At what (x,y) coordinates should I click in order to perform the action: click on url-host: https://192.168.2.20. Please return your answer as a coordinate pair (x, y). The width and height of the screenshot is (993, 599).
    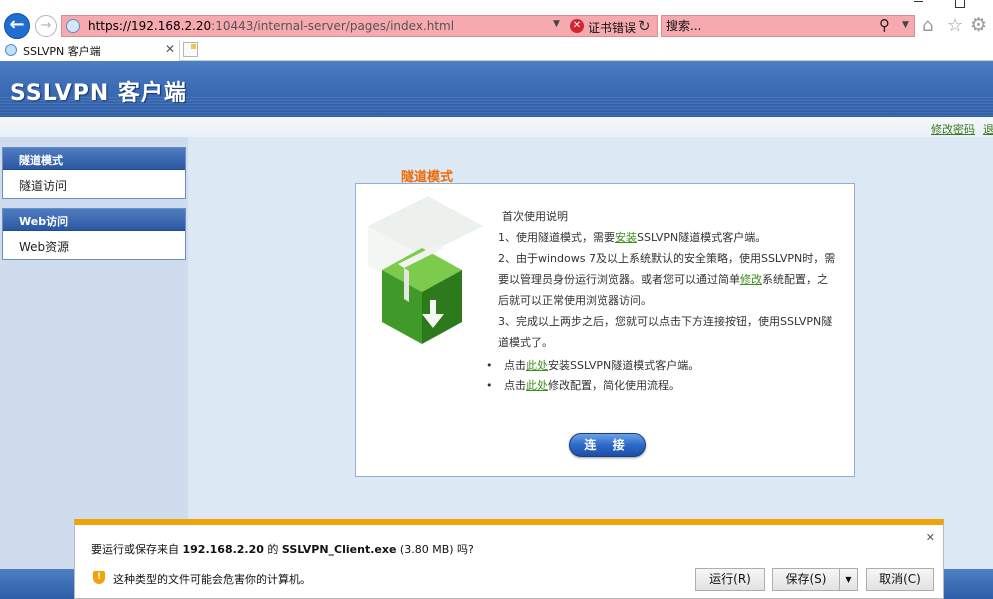
    Looking at the image, I should click on (150, 26).